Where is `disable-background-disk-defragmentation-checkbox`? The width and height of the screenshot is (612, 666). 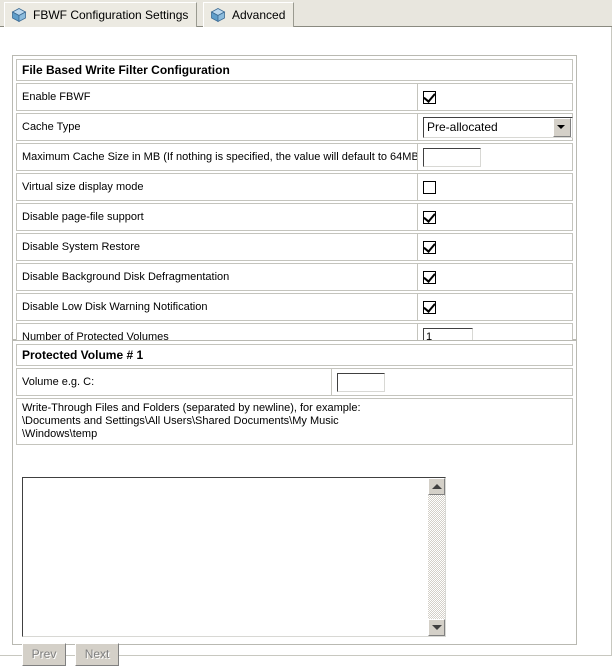
disable-background-disk-defragmentation-checkbox is located at coordinates (429, 276).